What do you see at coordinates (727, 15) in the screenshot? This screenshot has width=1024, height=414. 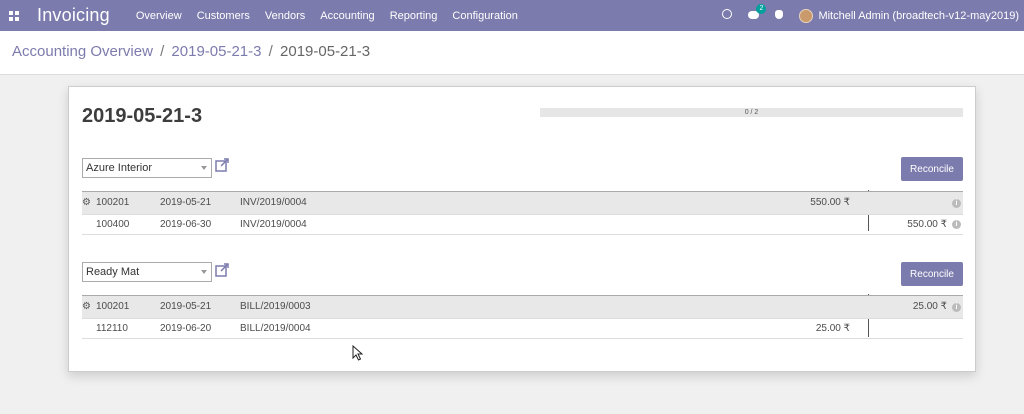 I see `activity-clock-icon` at bounding box center [727, 15].